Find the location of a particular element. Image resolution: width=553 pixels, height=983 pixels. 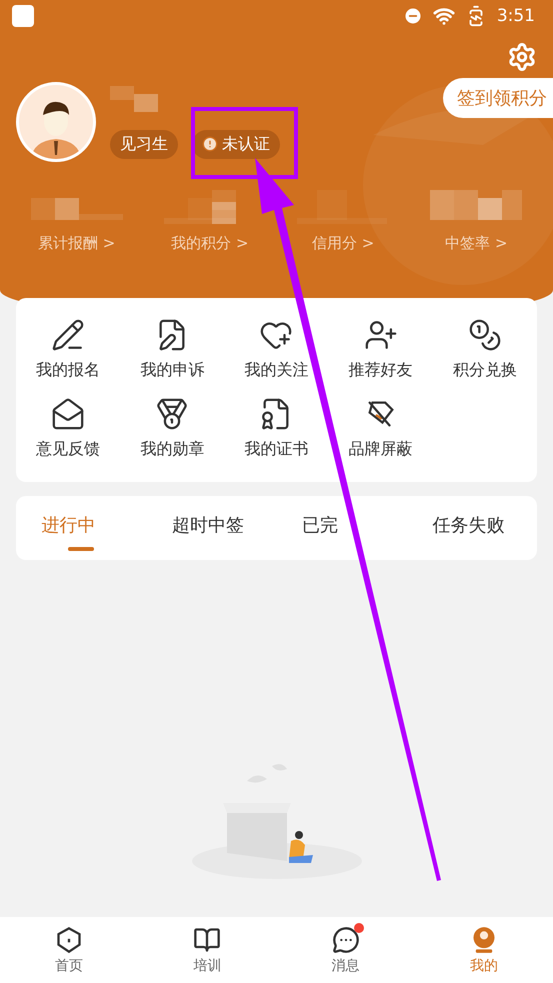

book-icon is located at coordinates (207, 940).